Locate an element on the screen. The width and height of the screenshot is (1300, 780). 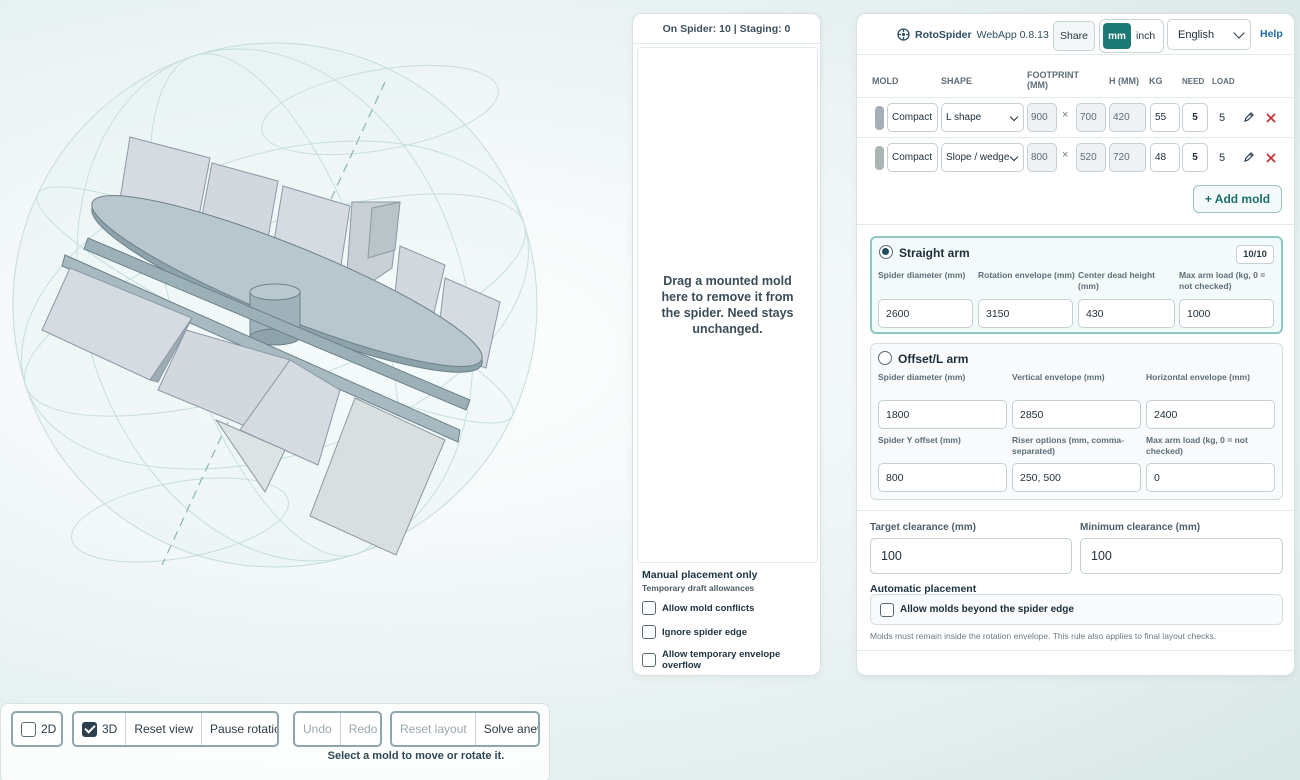
ignore-spider-edge-option: Ignore spider edge is located at coordinates (729, 632).